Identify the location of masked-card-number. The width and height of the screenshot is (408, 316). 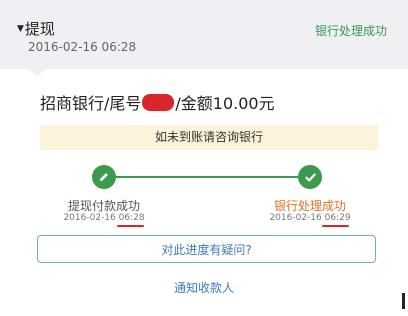
(158, 102).